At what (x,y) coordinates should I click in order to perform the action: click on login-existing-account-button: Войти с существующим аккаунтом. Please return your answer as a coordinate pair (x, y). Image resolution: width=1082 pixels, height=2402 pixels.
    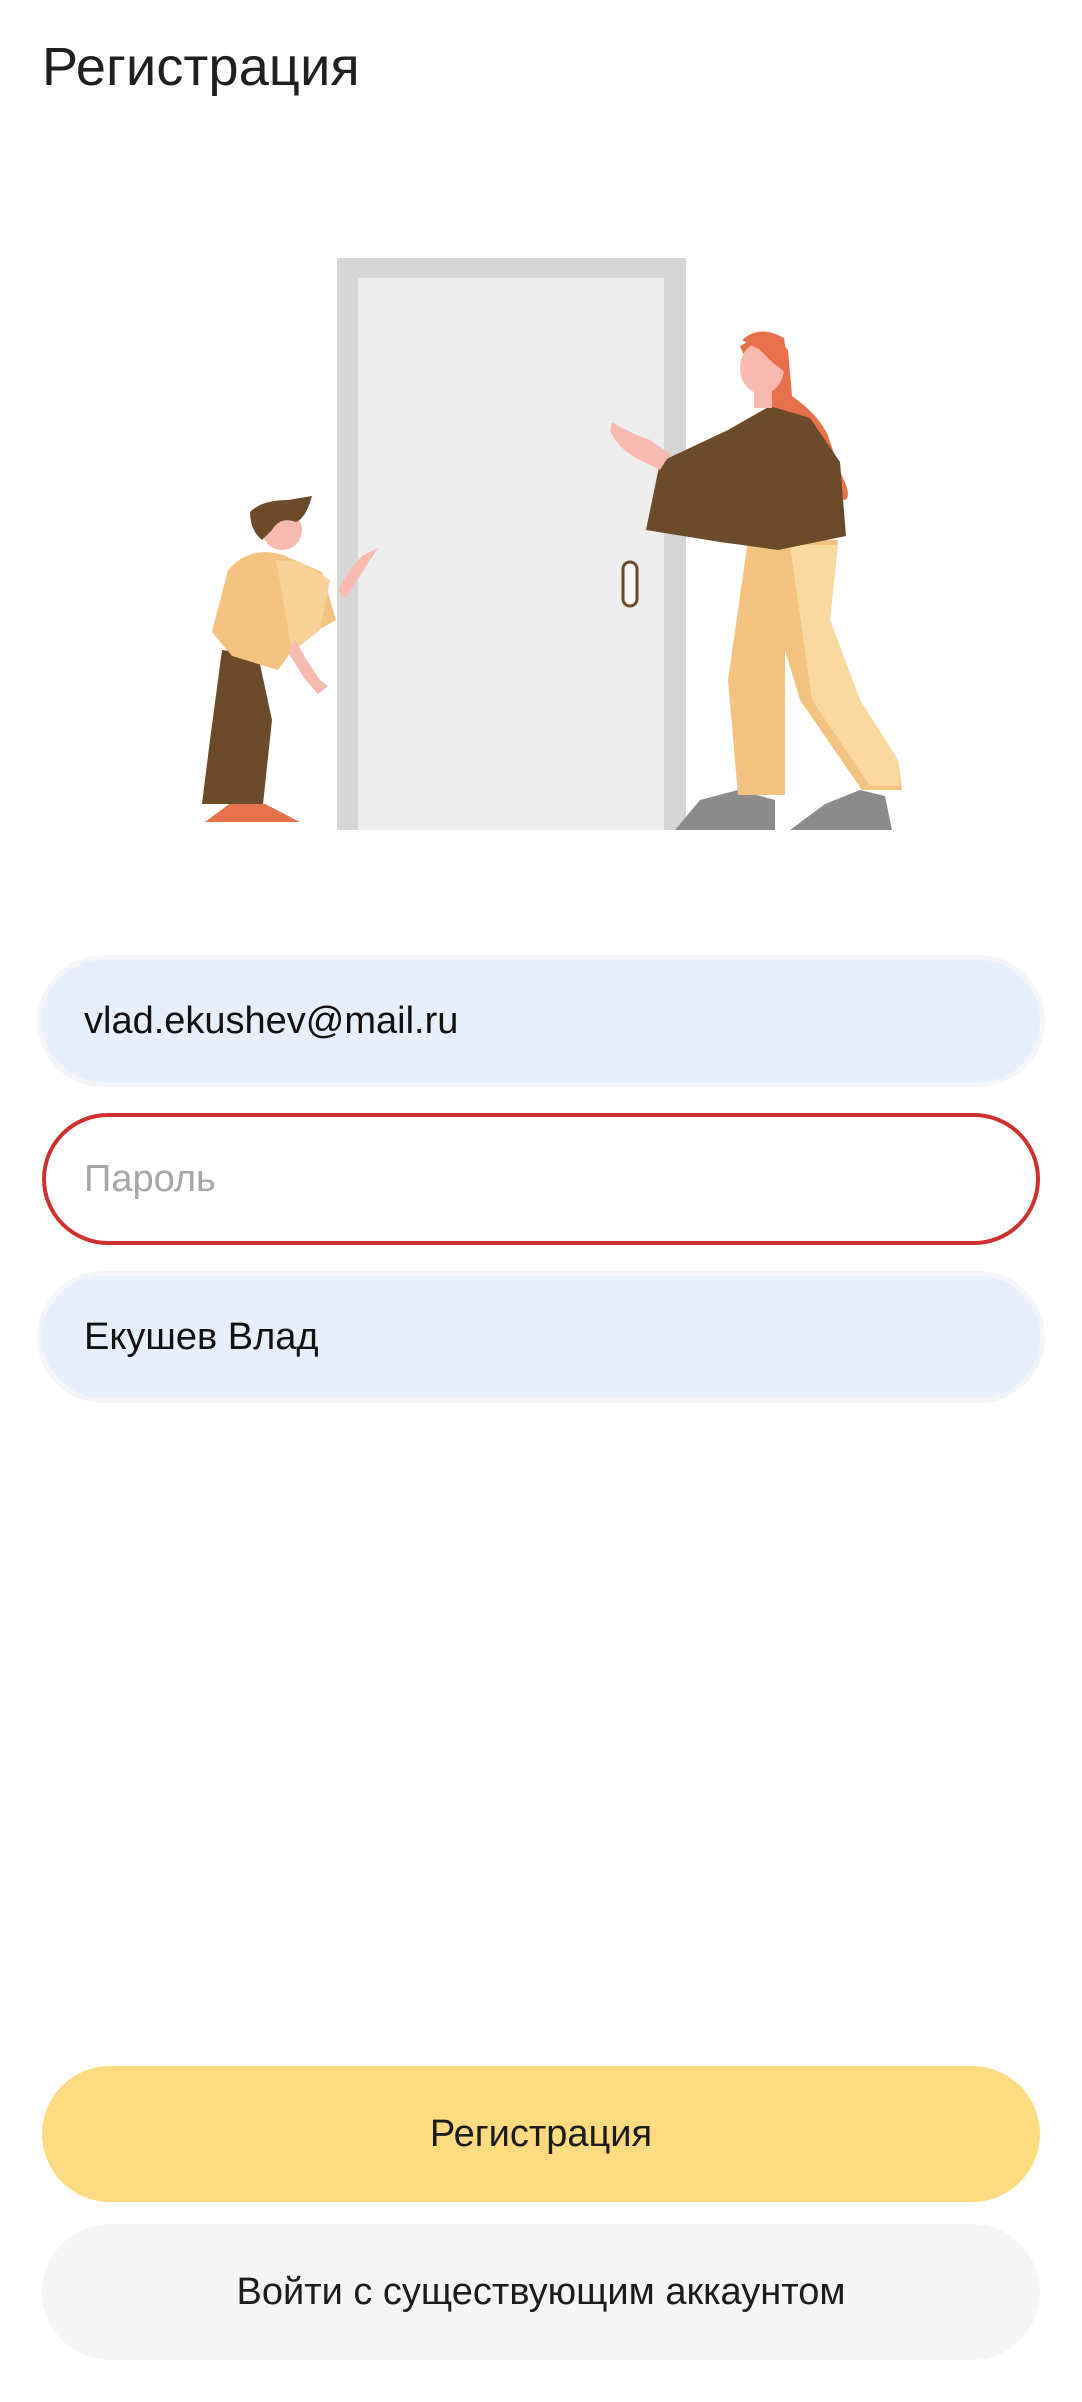
    Looking at the image, I should click on (541, 2292).